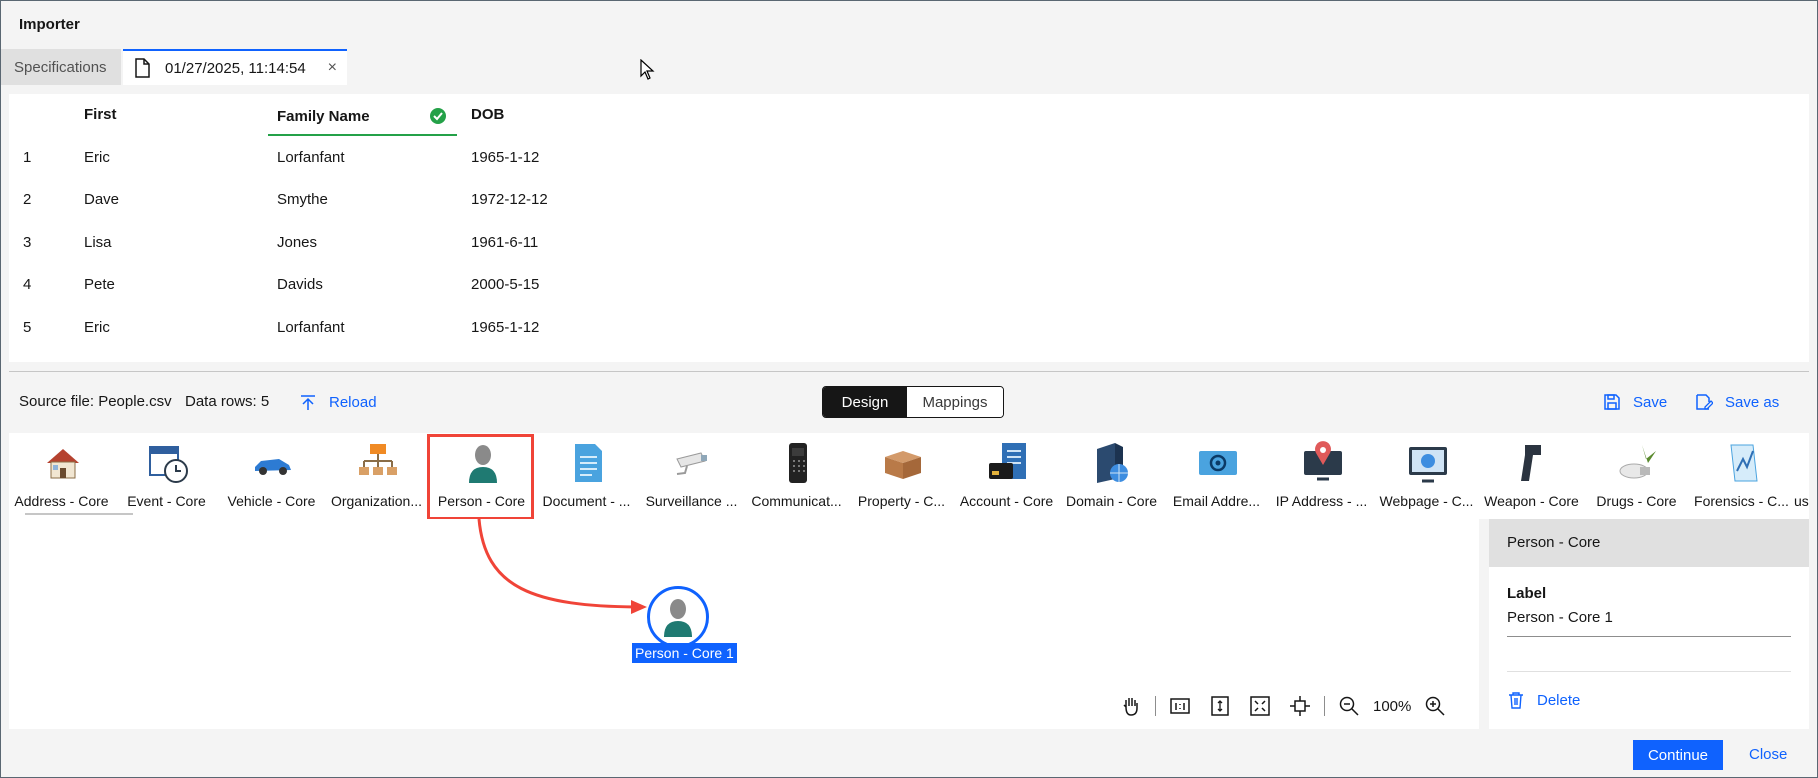 The image size is (1818, 778). I want to click on gun-icon, so click(1531, 463).